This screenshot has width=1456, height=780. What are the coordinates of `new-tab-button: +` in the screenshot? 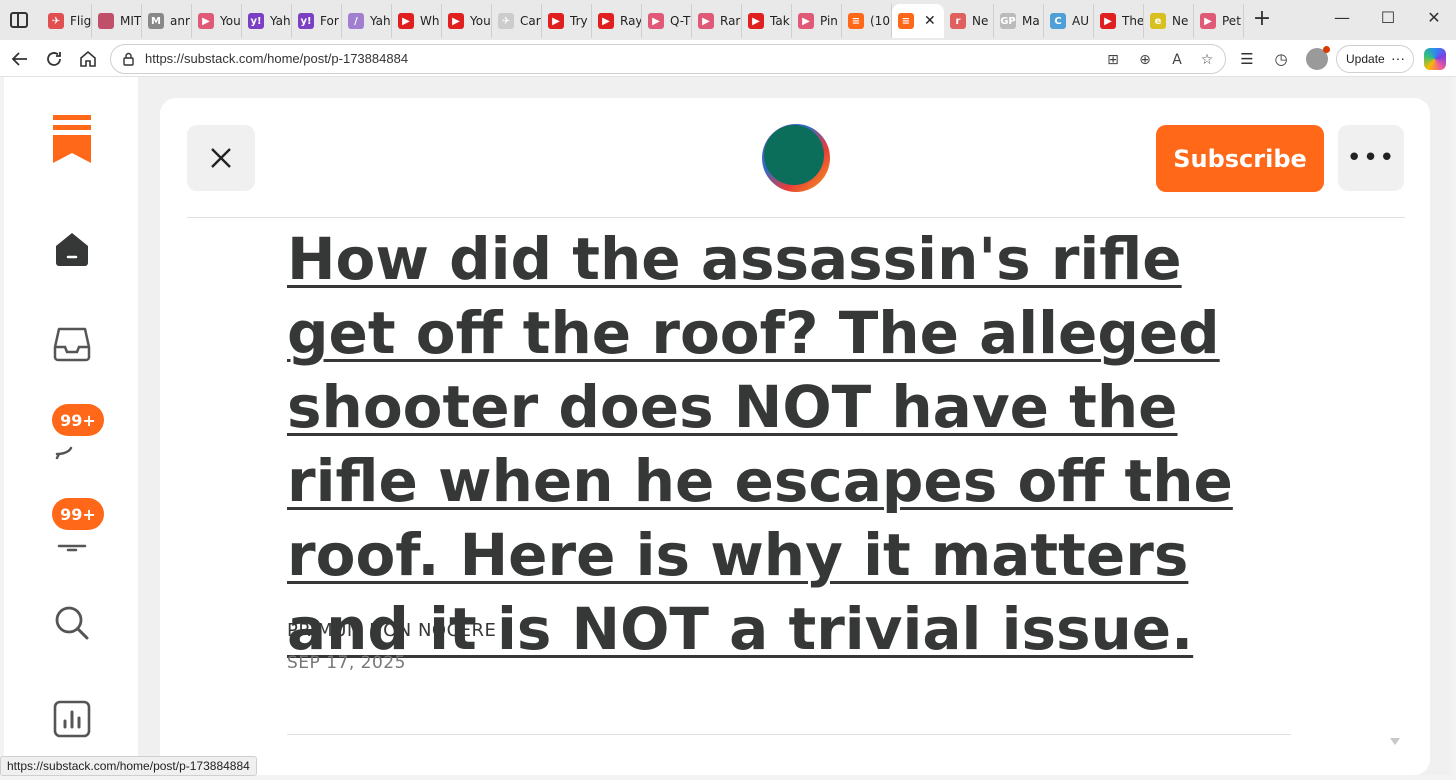 It's located at (1262, 18).